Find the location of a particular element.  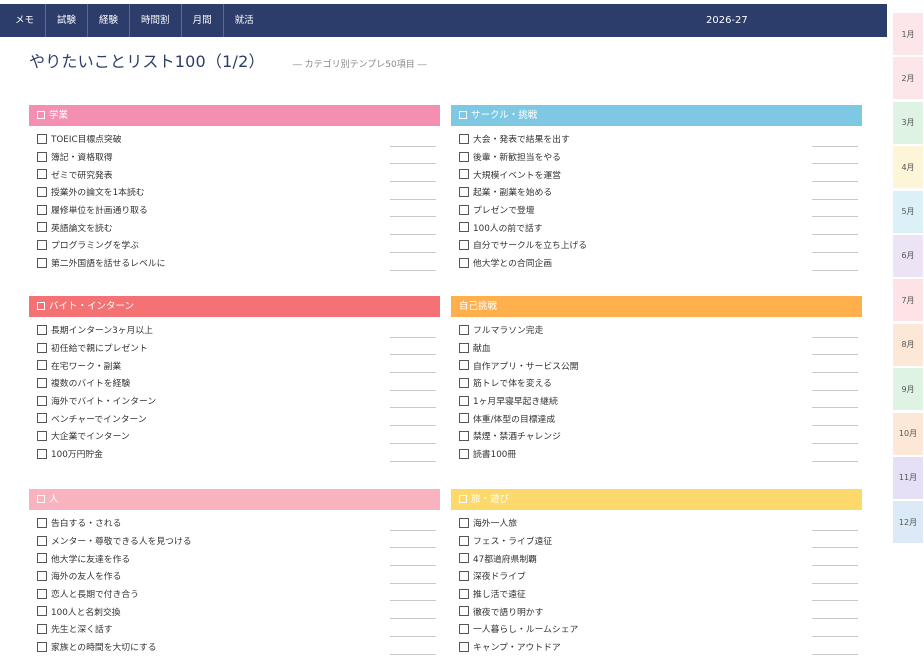

nav-item-timetable: 時間割 is located at coordinates (156, 20).